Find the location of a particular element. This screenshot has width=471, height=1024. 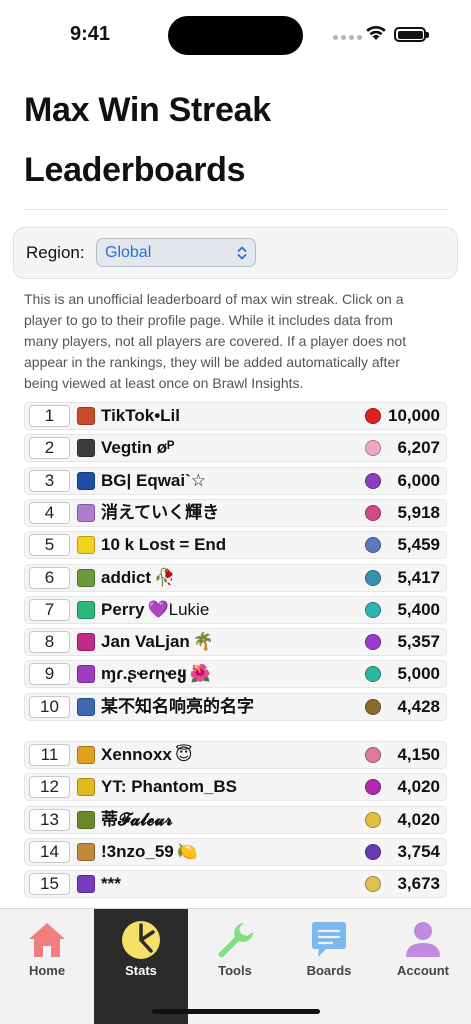

max-win-streak-value: 5,918 is located at coordinates (418, 512).